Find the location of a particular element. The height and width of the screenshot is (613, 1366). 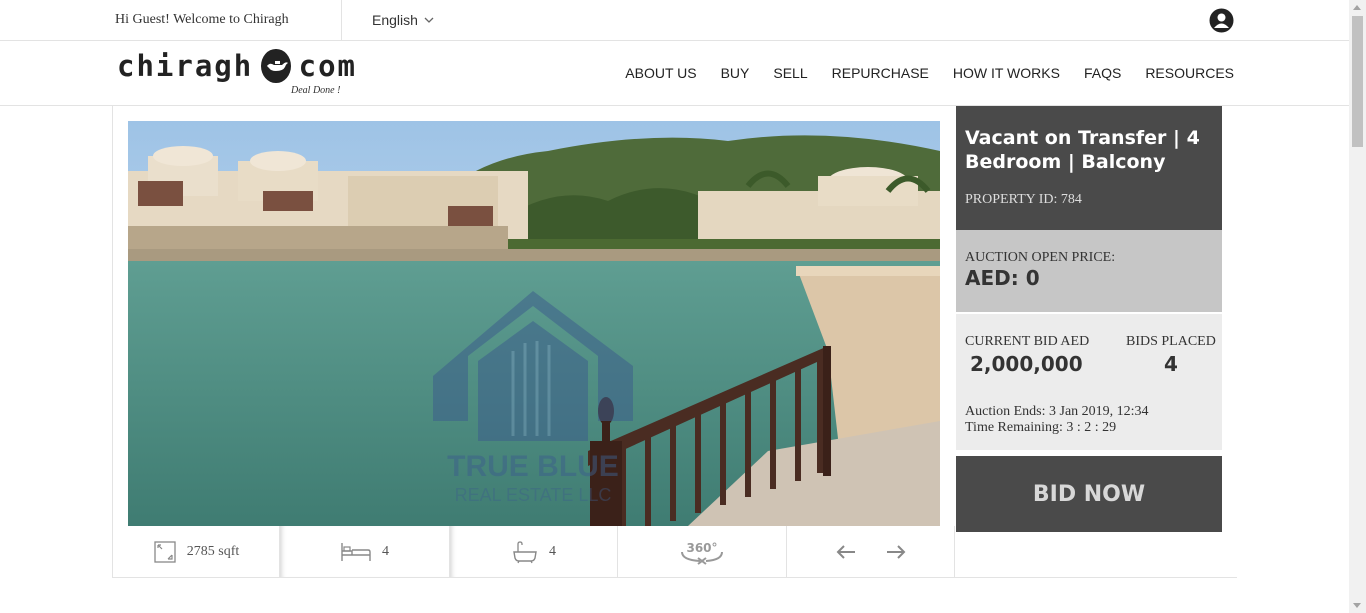

view-360-button: 360° is located at coordinates (702, 552).